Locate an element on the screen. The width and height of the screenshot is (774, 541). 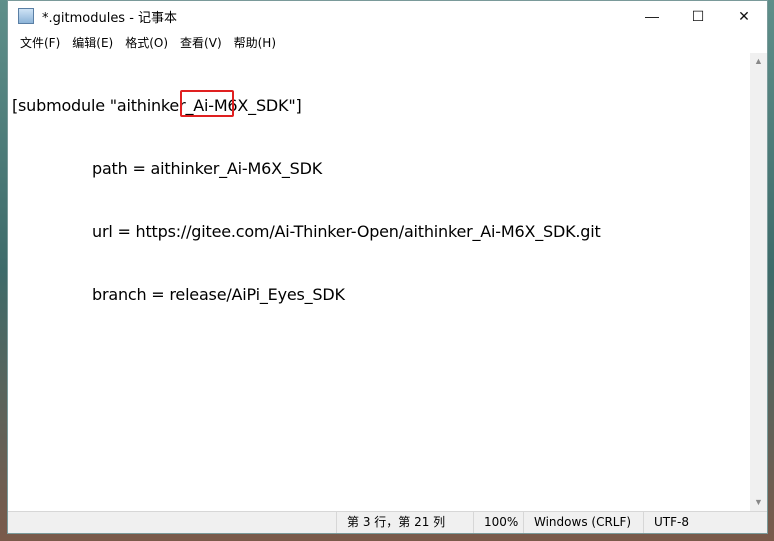
text-line: branch = release/AiPi_Eyes_SDK is located at coordinates (218, 294).